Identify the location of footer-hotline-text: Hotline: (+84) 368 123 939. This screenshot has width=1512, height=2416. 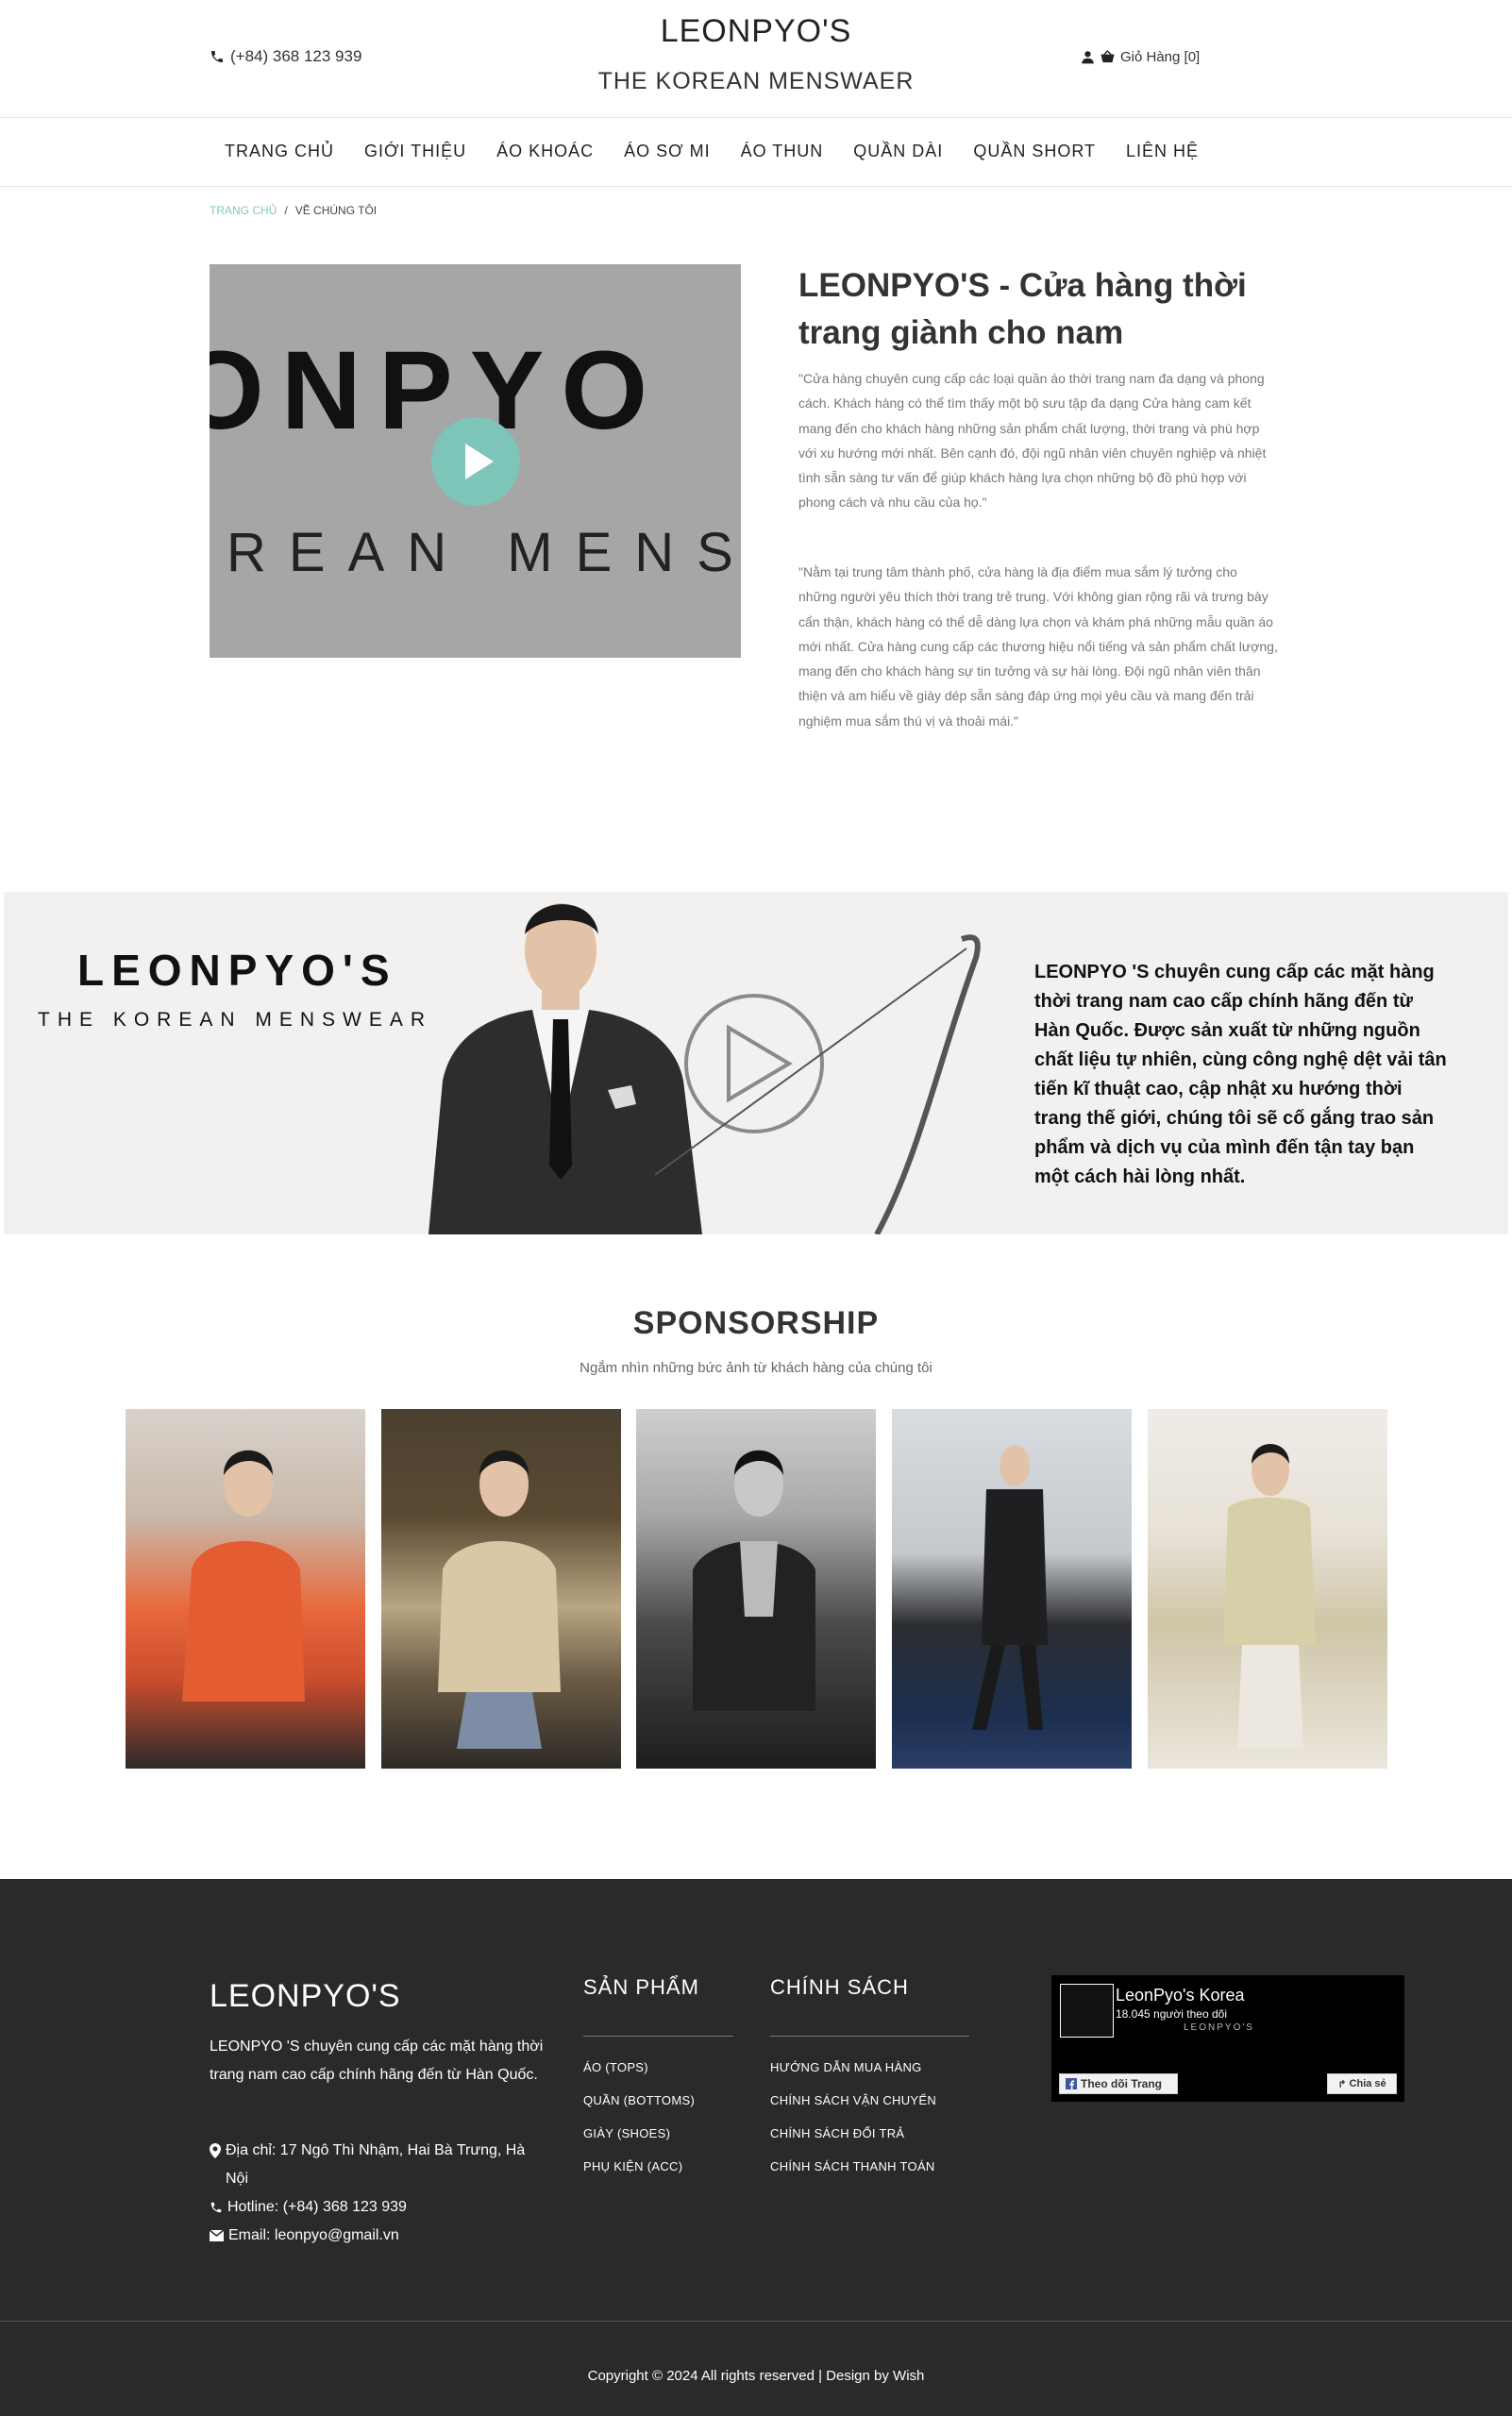
(317, 2208).